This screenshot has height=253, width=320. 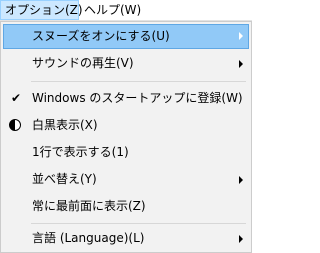 I want to click on menu-item-windows-startup: ✔ Windows のスタートアップに登録(W), so click(x=126, y=98).